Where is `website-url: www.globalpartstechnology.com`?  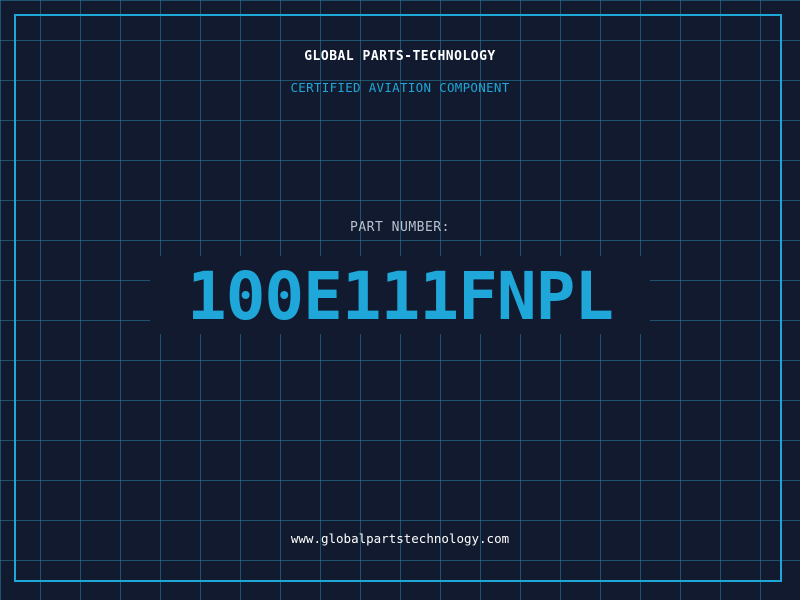 website-url: www.globalpartstechnology.com is located at coordinates (400, 538).